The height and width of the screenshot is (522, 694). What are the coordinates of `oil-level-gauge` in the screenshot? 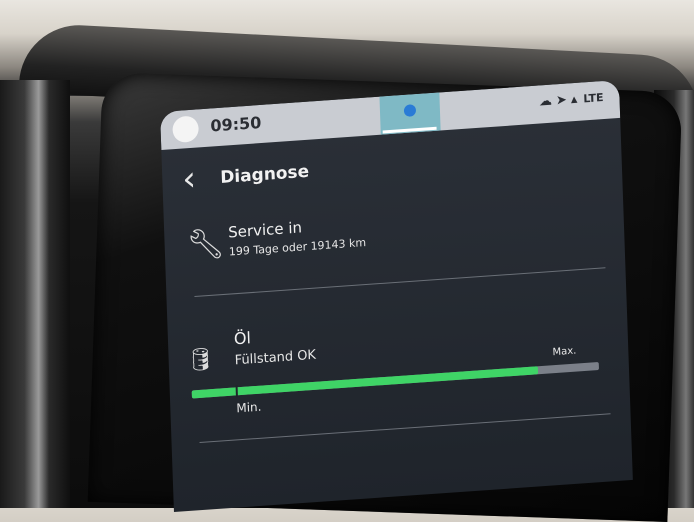 It's located at (395, 380).